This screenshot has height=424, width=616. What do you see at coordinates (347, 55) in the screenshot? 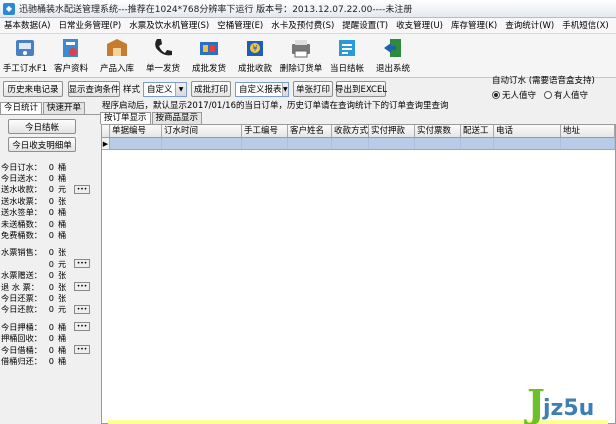
I see `toolbar-button-8: 当日结帐` at bounding box center [347, 55].